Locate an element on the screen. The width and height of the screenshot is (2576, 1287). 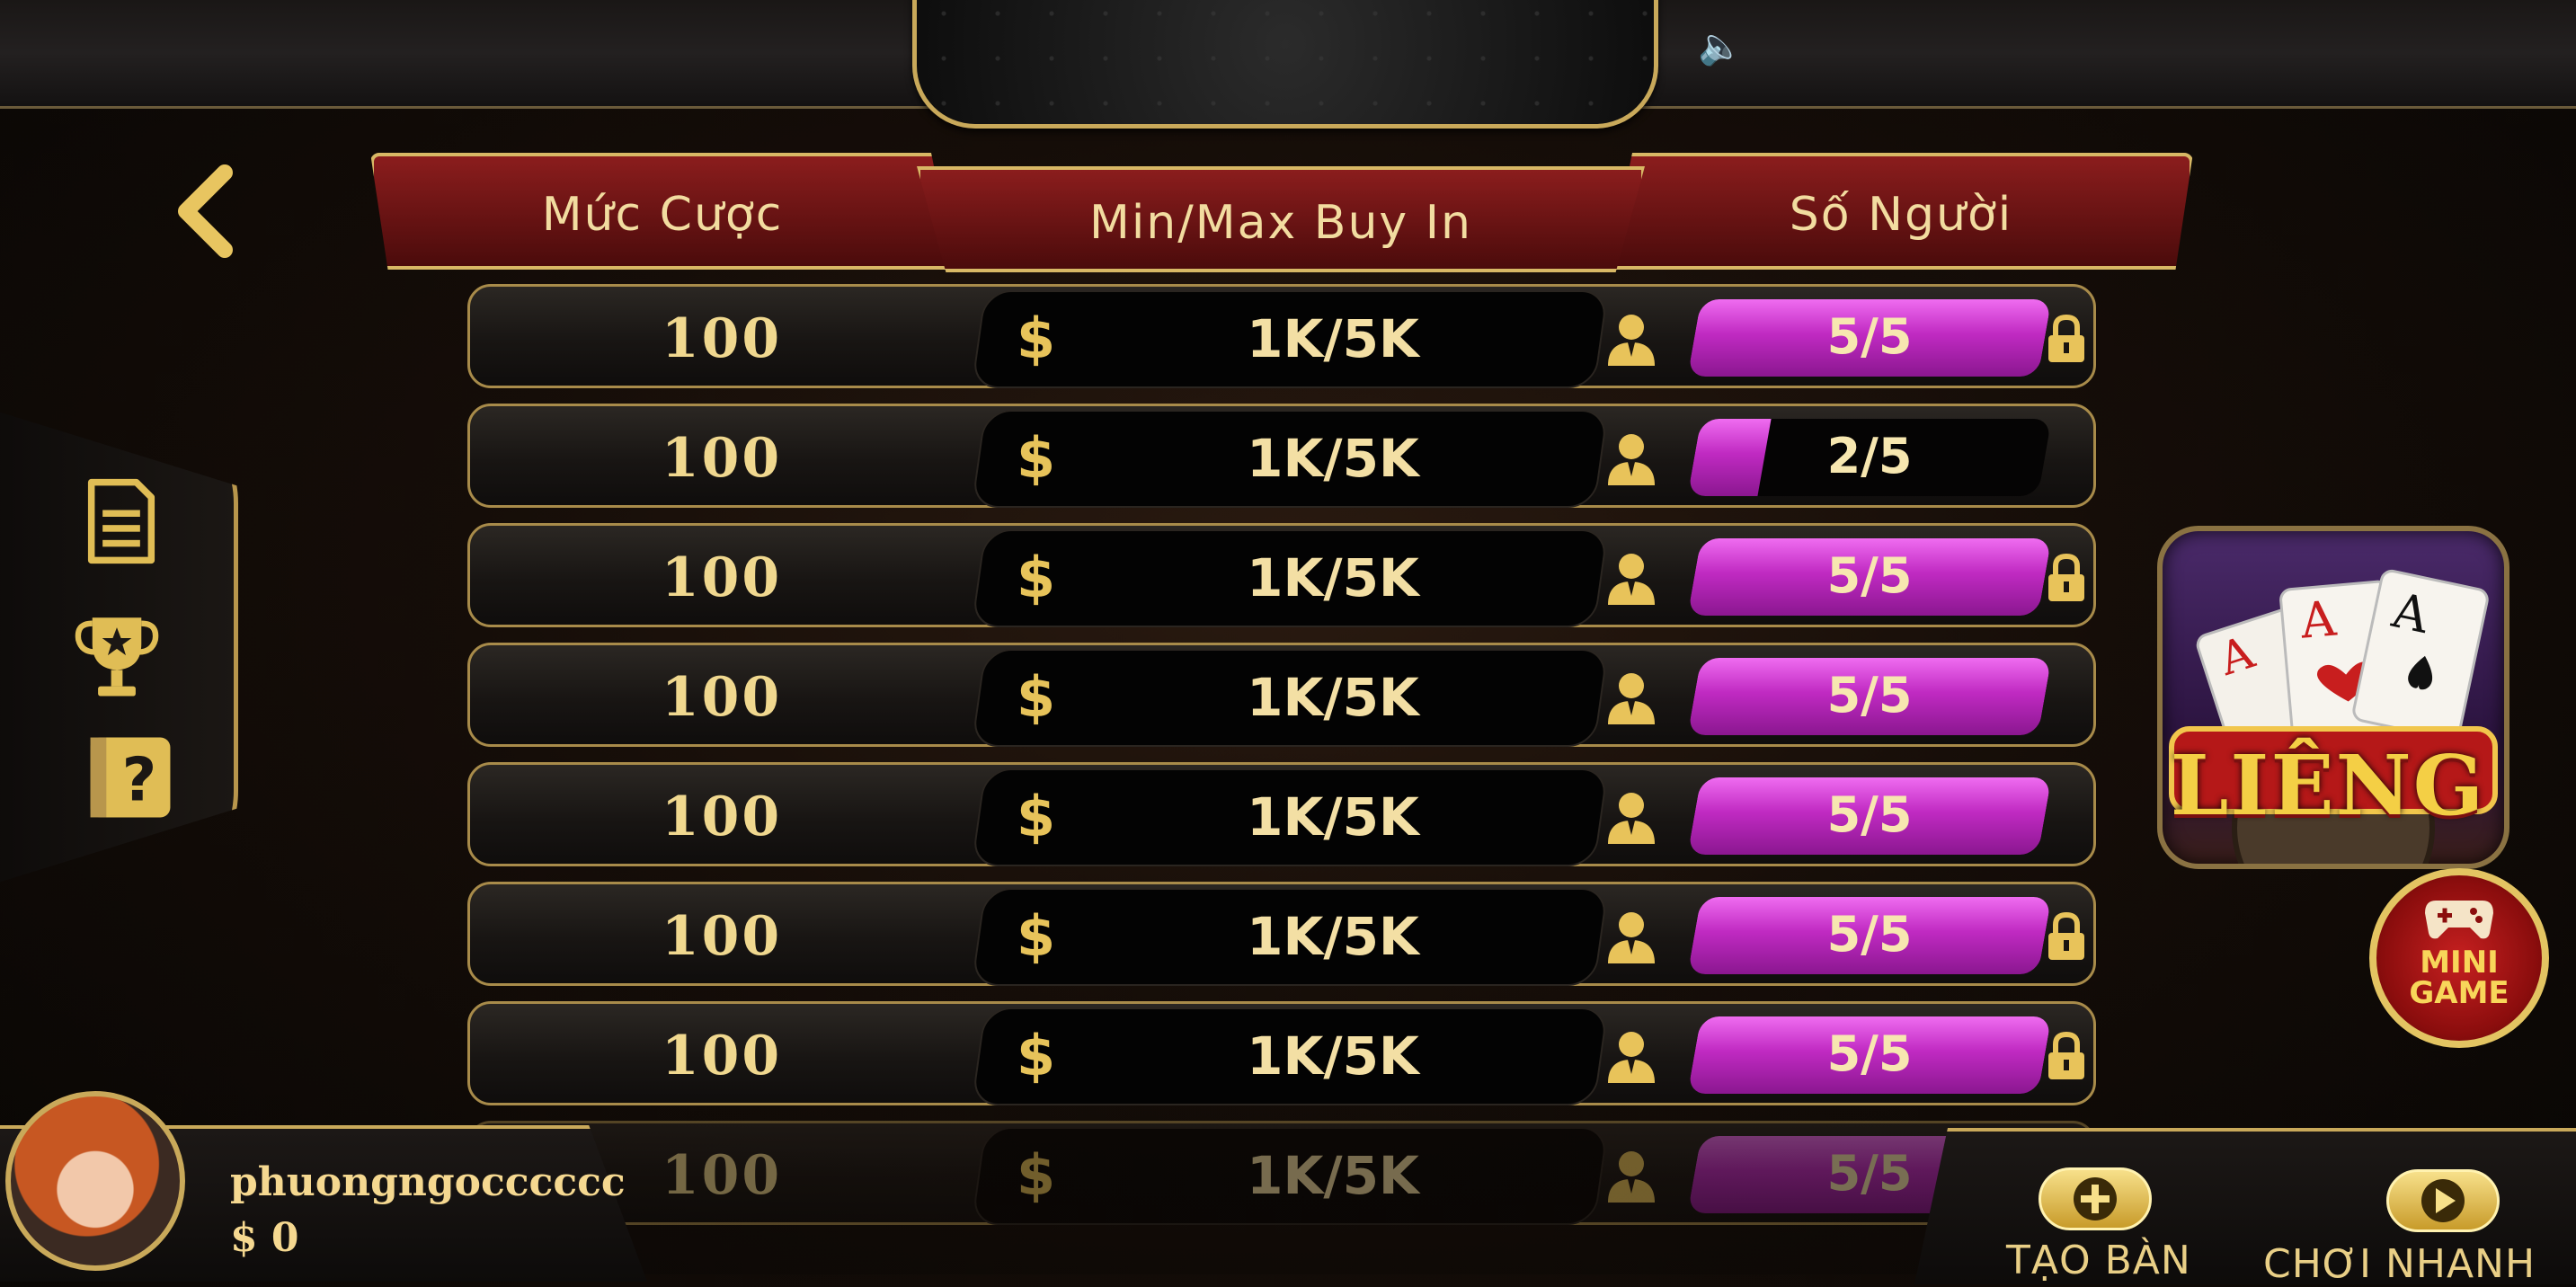
mini-game-button: MINI GAME is located at coordinates (2459, 958).